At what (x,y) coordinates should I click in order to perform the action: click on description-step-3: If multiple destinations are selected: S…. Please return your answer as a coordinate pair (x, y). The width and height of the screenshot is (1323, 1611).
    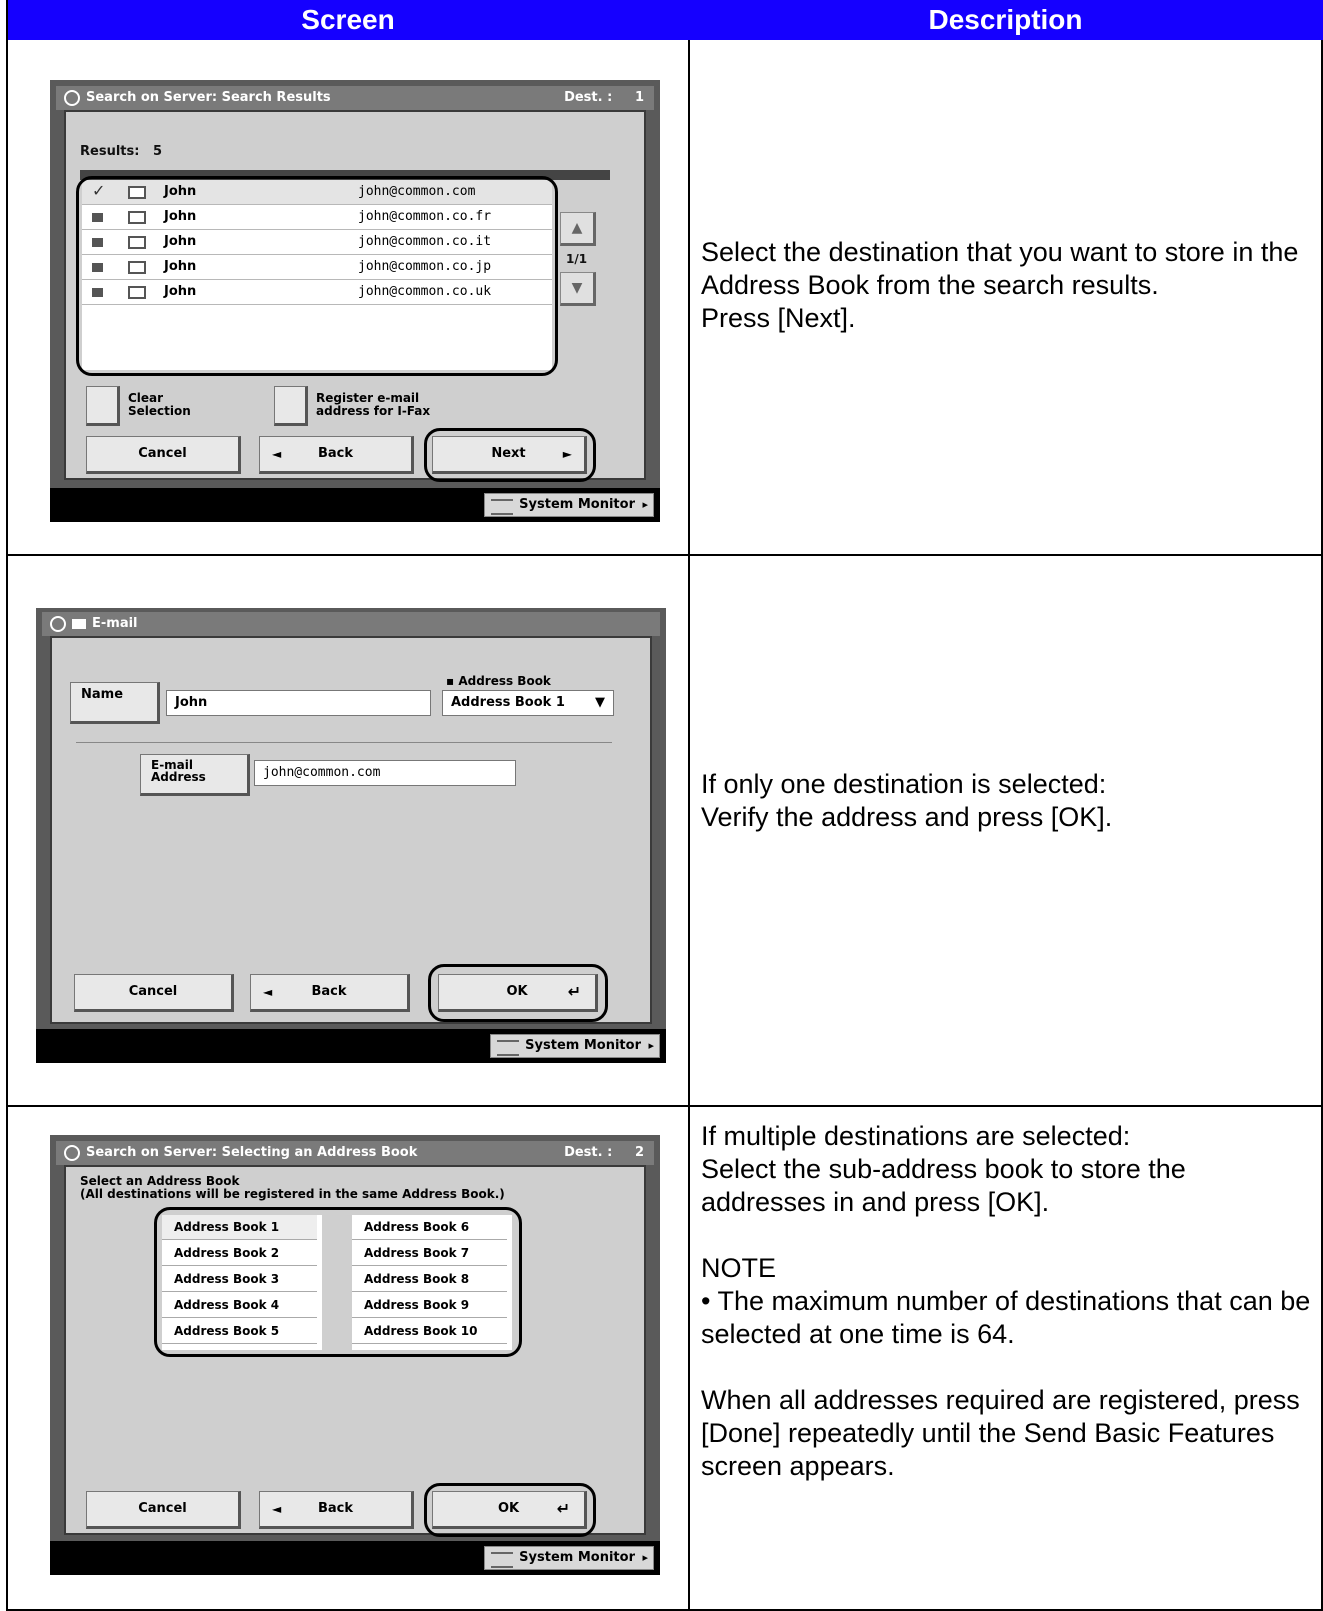
    Looking at the image, I should click on (1006, 1301).